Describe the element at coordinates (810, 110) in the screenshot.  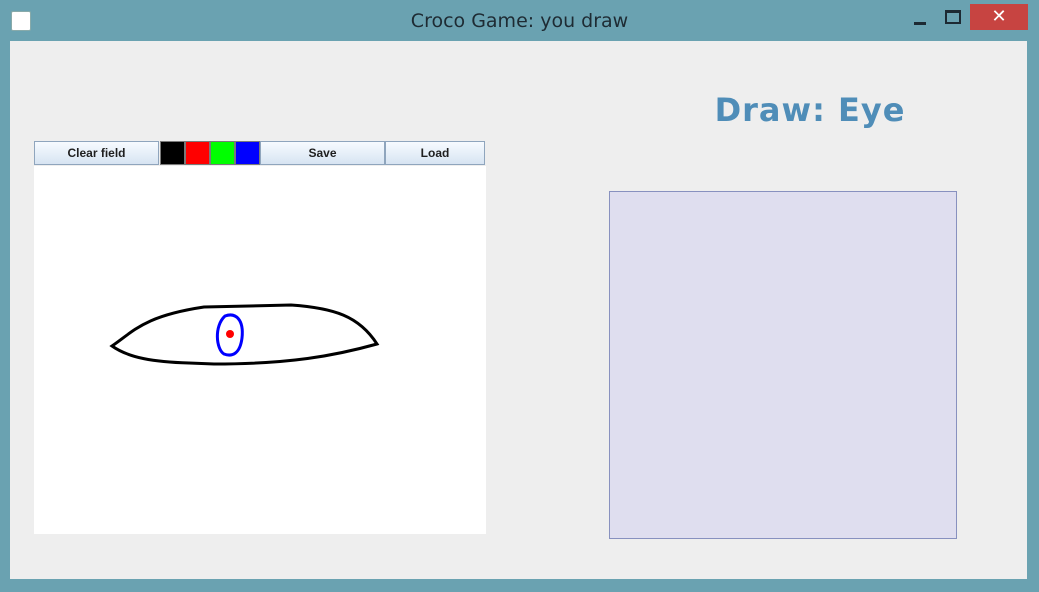
I see `draw-prompt: Draw: Eye` at that location.